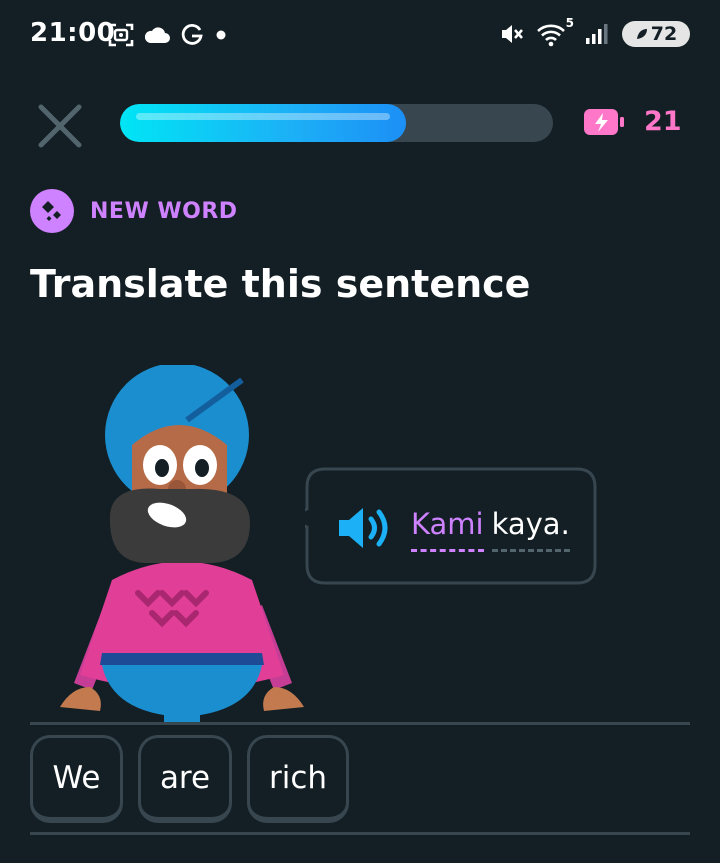 The image size is (720, 863). I want to click on energy-counter: 21, so click(632, 121).